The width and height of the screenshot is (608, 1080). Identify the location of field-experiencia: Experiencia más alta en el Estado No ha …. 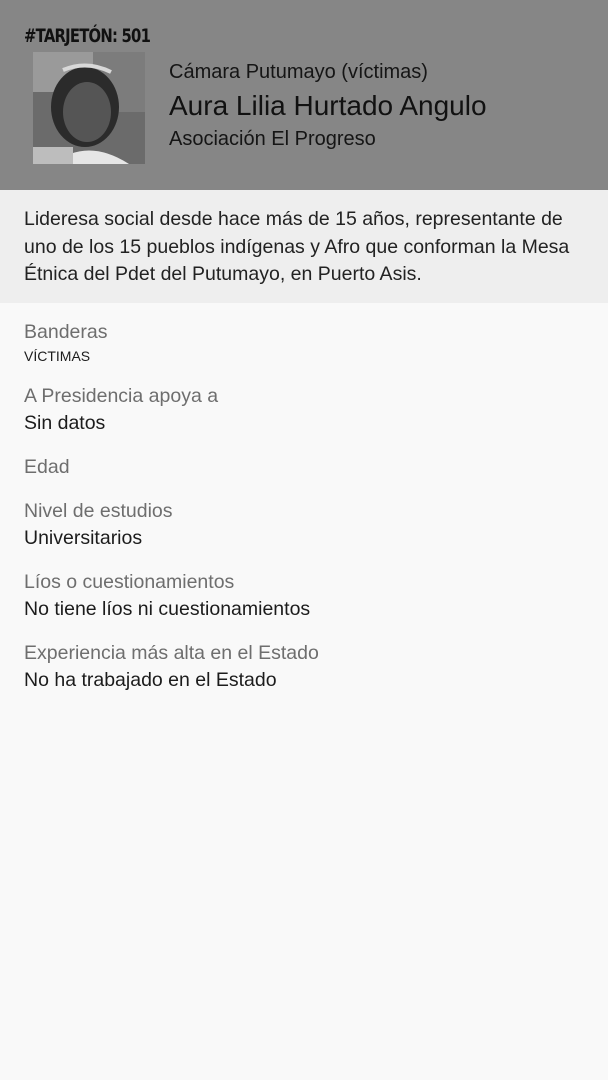
(304, 667).